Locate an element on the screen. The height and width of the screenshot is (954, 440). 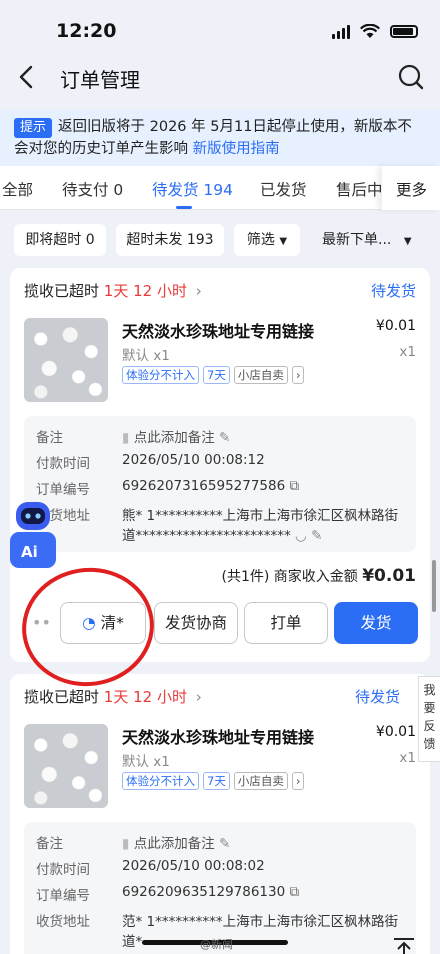
filter-button: 筛选 ▼ is located at coordinates (267, 240).